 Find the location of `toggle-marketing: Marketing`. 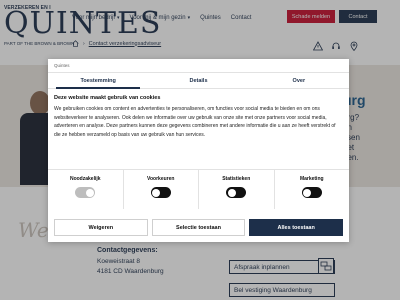

toggle-marketing: Marketing is located at coordinates (312, 189).